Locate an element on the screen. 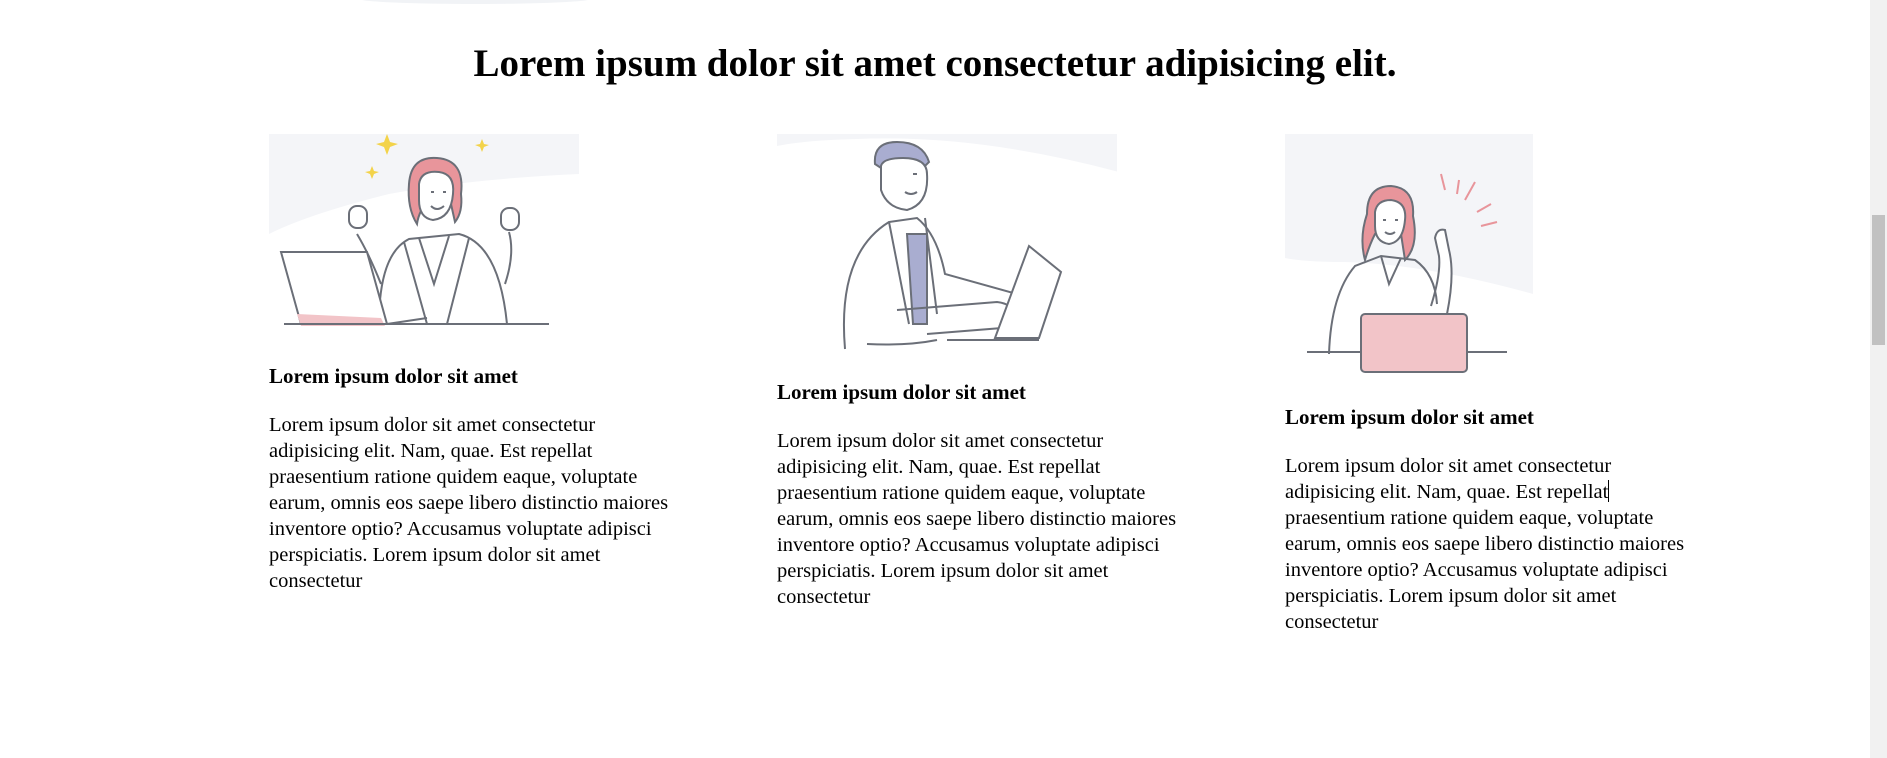 The width and height of the screenshot is (1887, 758). scrollbar-thumb is located at coordinates (1878, 280).